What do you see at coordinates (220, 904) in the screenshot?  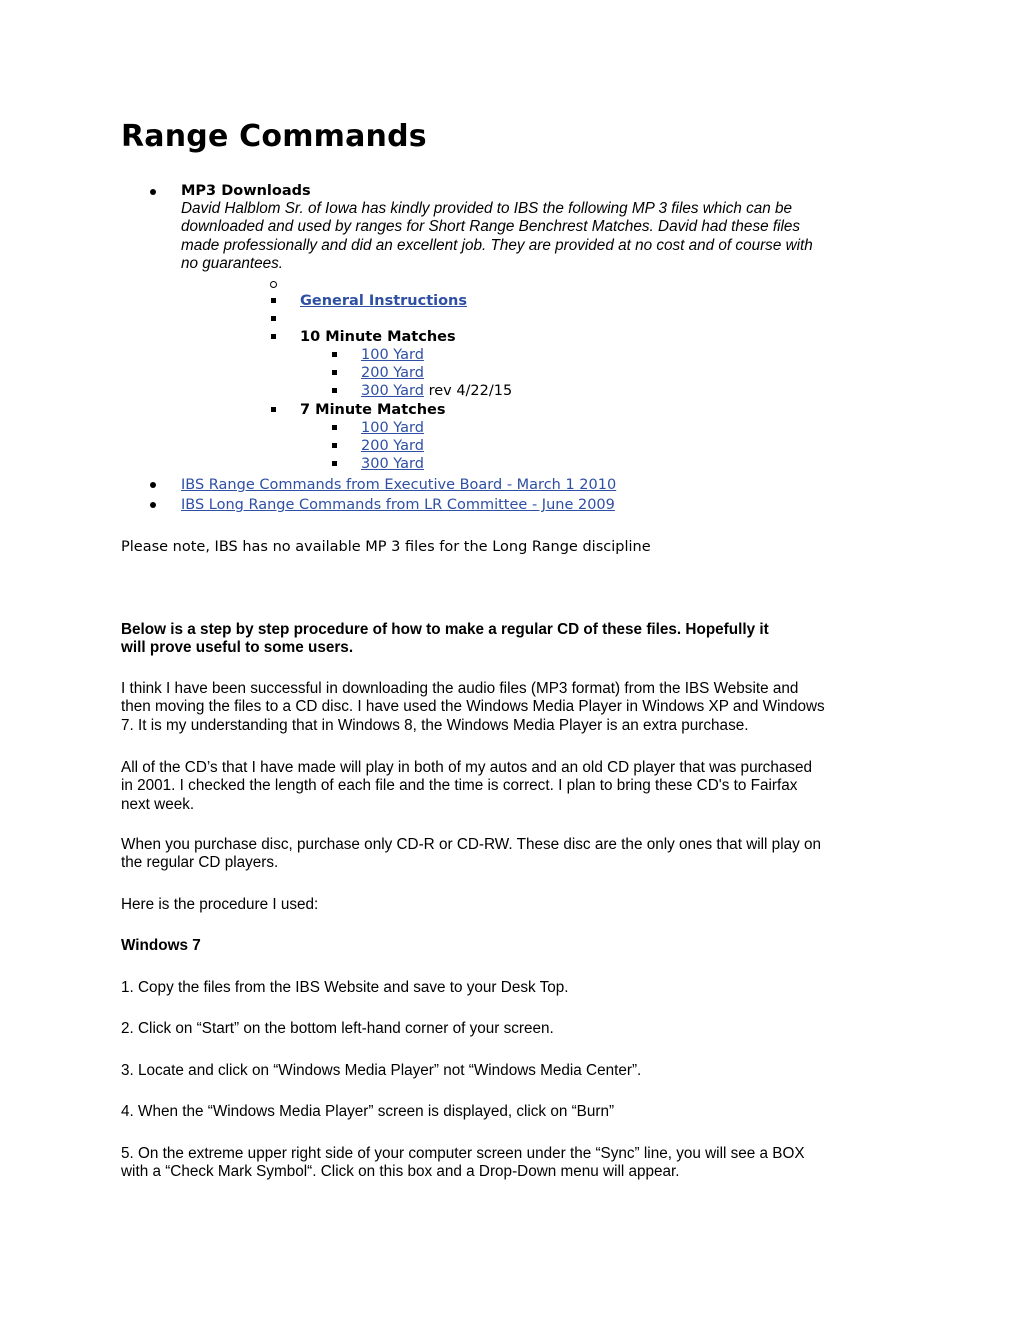 I see `paragraph-procedure-used: Here is the procedure I used:` at bounding box center [220, 904].